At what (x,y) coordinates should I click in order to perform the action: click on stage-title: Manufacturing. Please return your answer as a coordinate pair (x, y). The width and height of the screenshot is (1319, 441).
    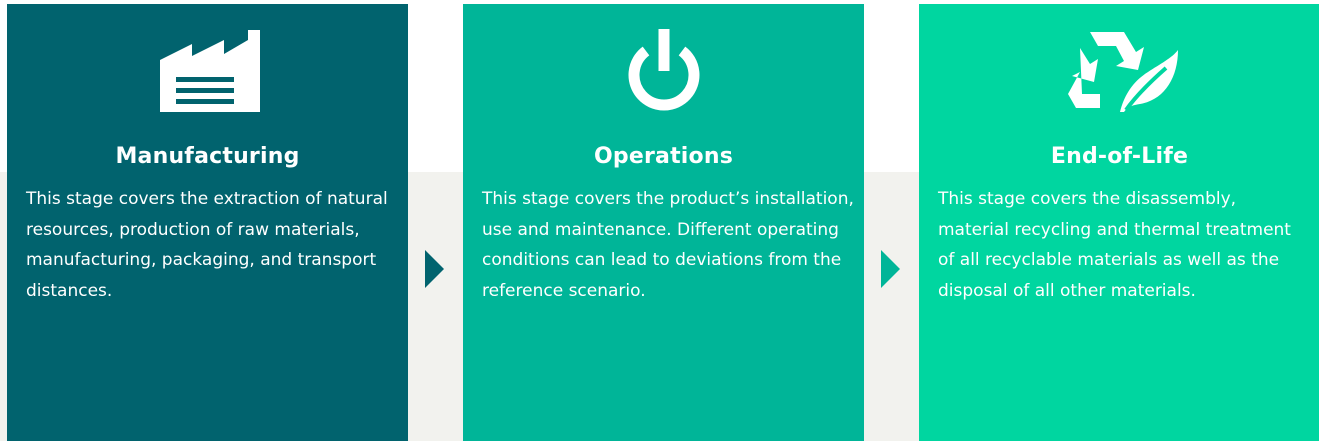
    Looking at the image, I should click on (207, 156).